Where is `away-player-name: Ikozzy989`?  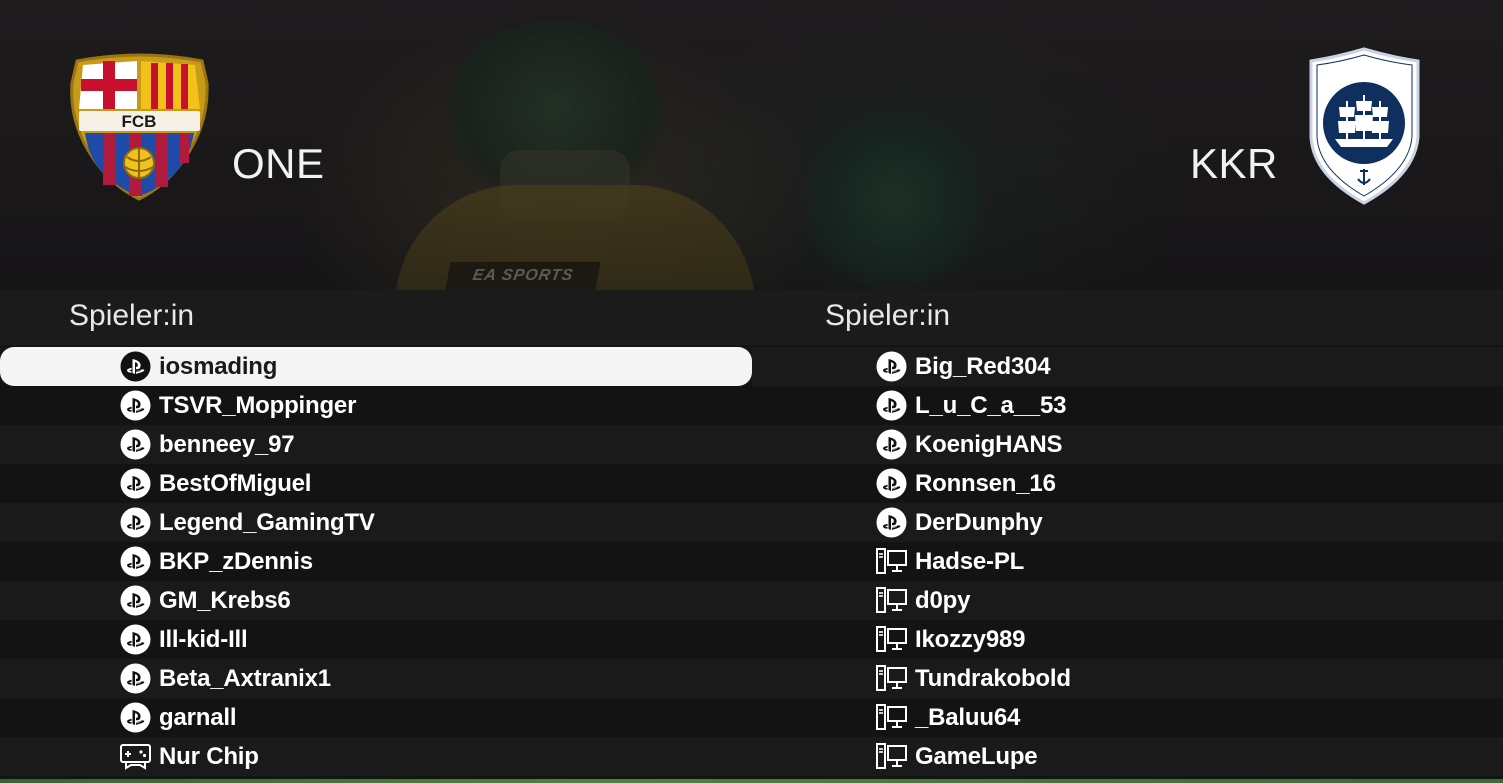
away-player-name: Ikozzy989 is located at coordinates (970, 639).